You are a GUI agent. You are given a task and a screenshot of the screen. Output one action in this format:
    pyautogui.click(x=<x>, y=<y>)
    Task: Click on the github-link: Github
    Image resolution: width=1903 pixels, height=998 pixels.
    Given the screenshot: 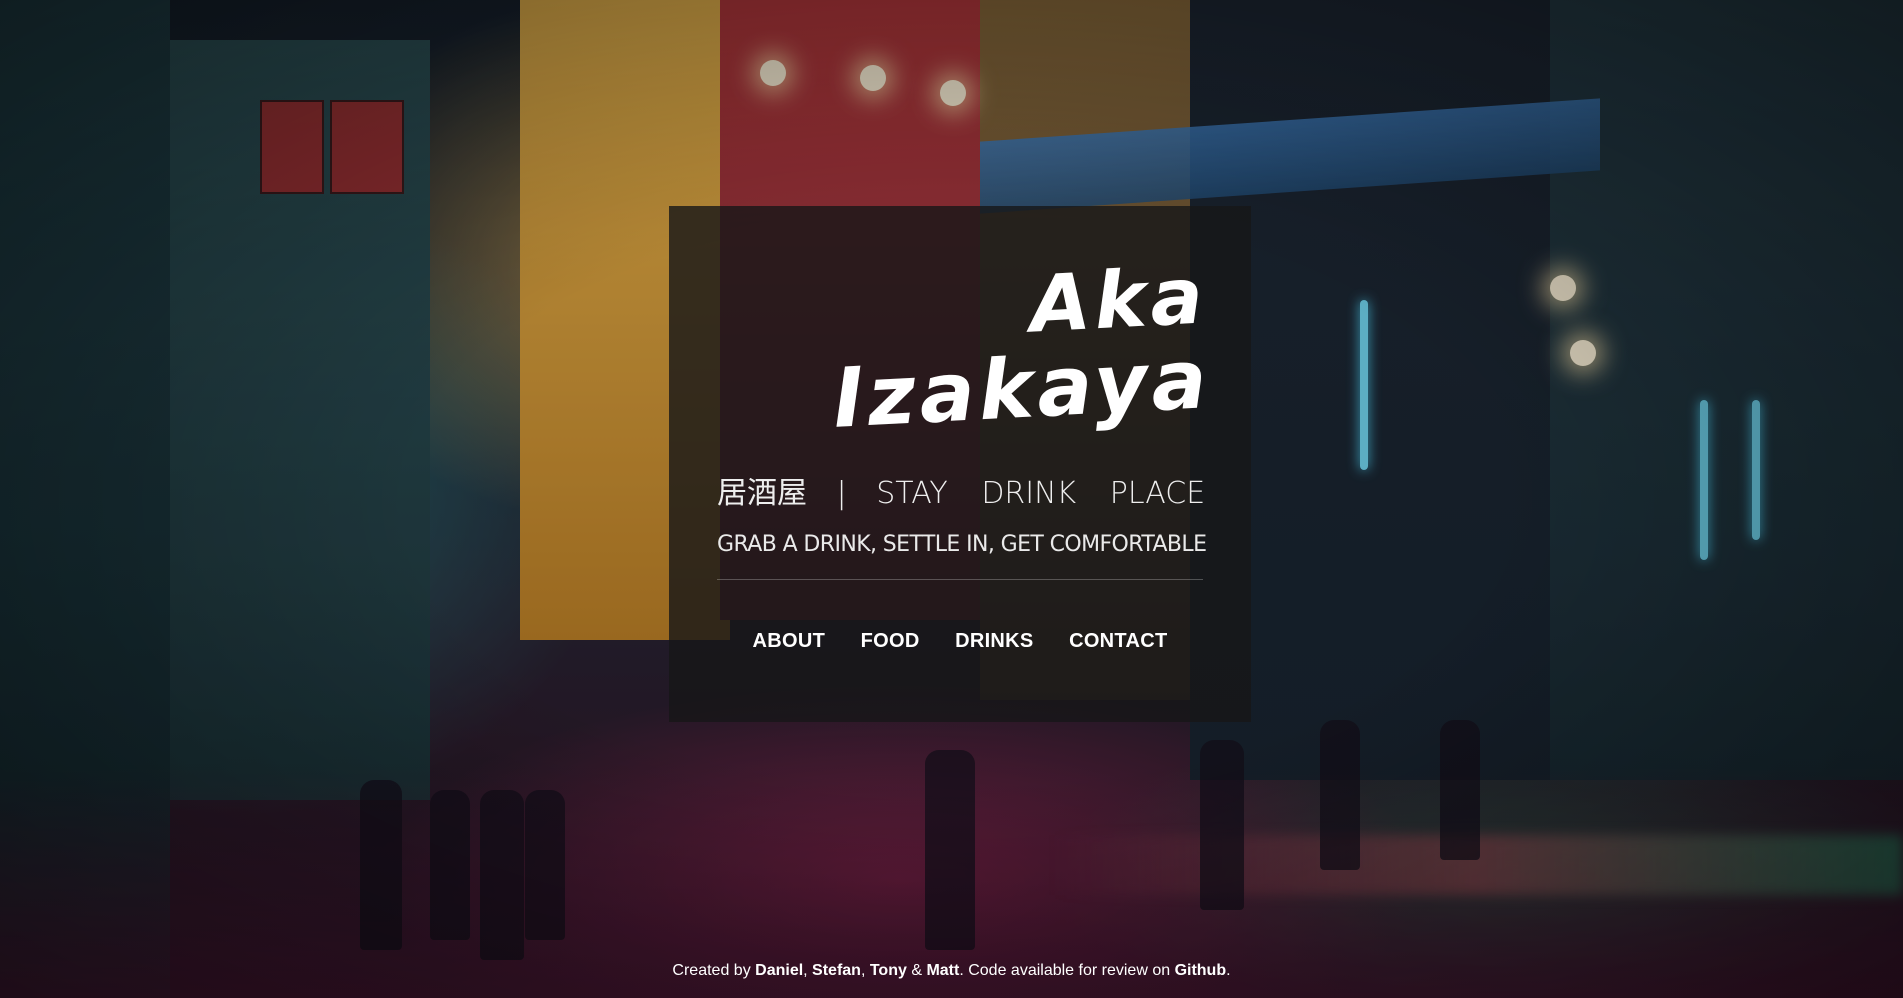 What is the action you would take?
    pyautogui.click(x=1201, y=970)
    